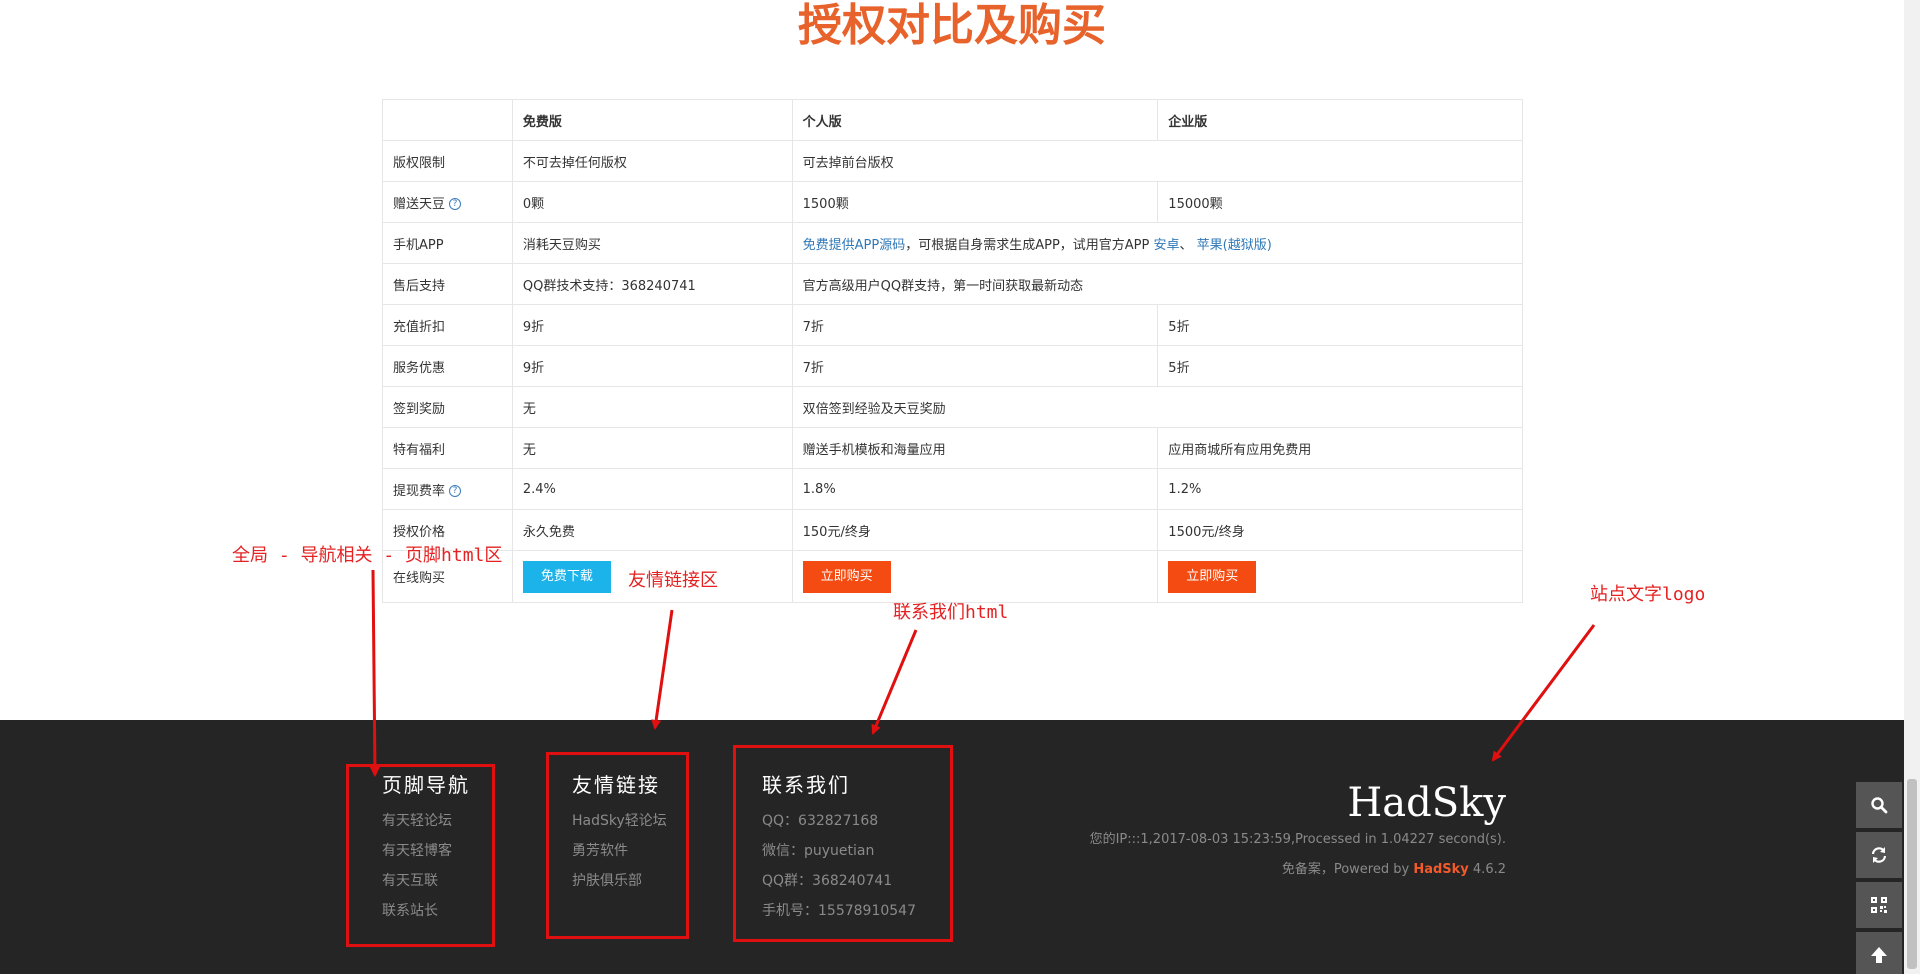  Describe the element at coordinates (1912, 874) in the screenshot. I see `scrollbar-thumb` at that location.